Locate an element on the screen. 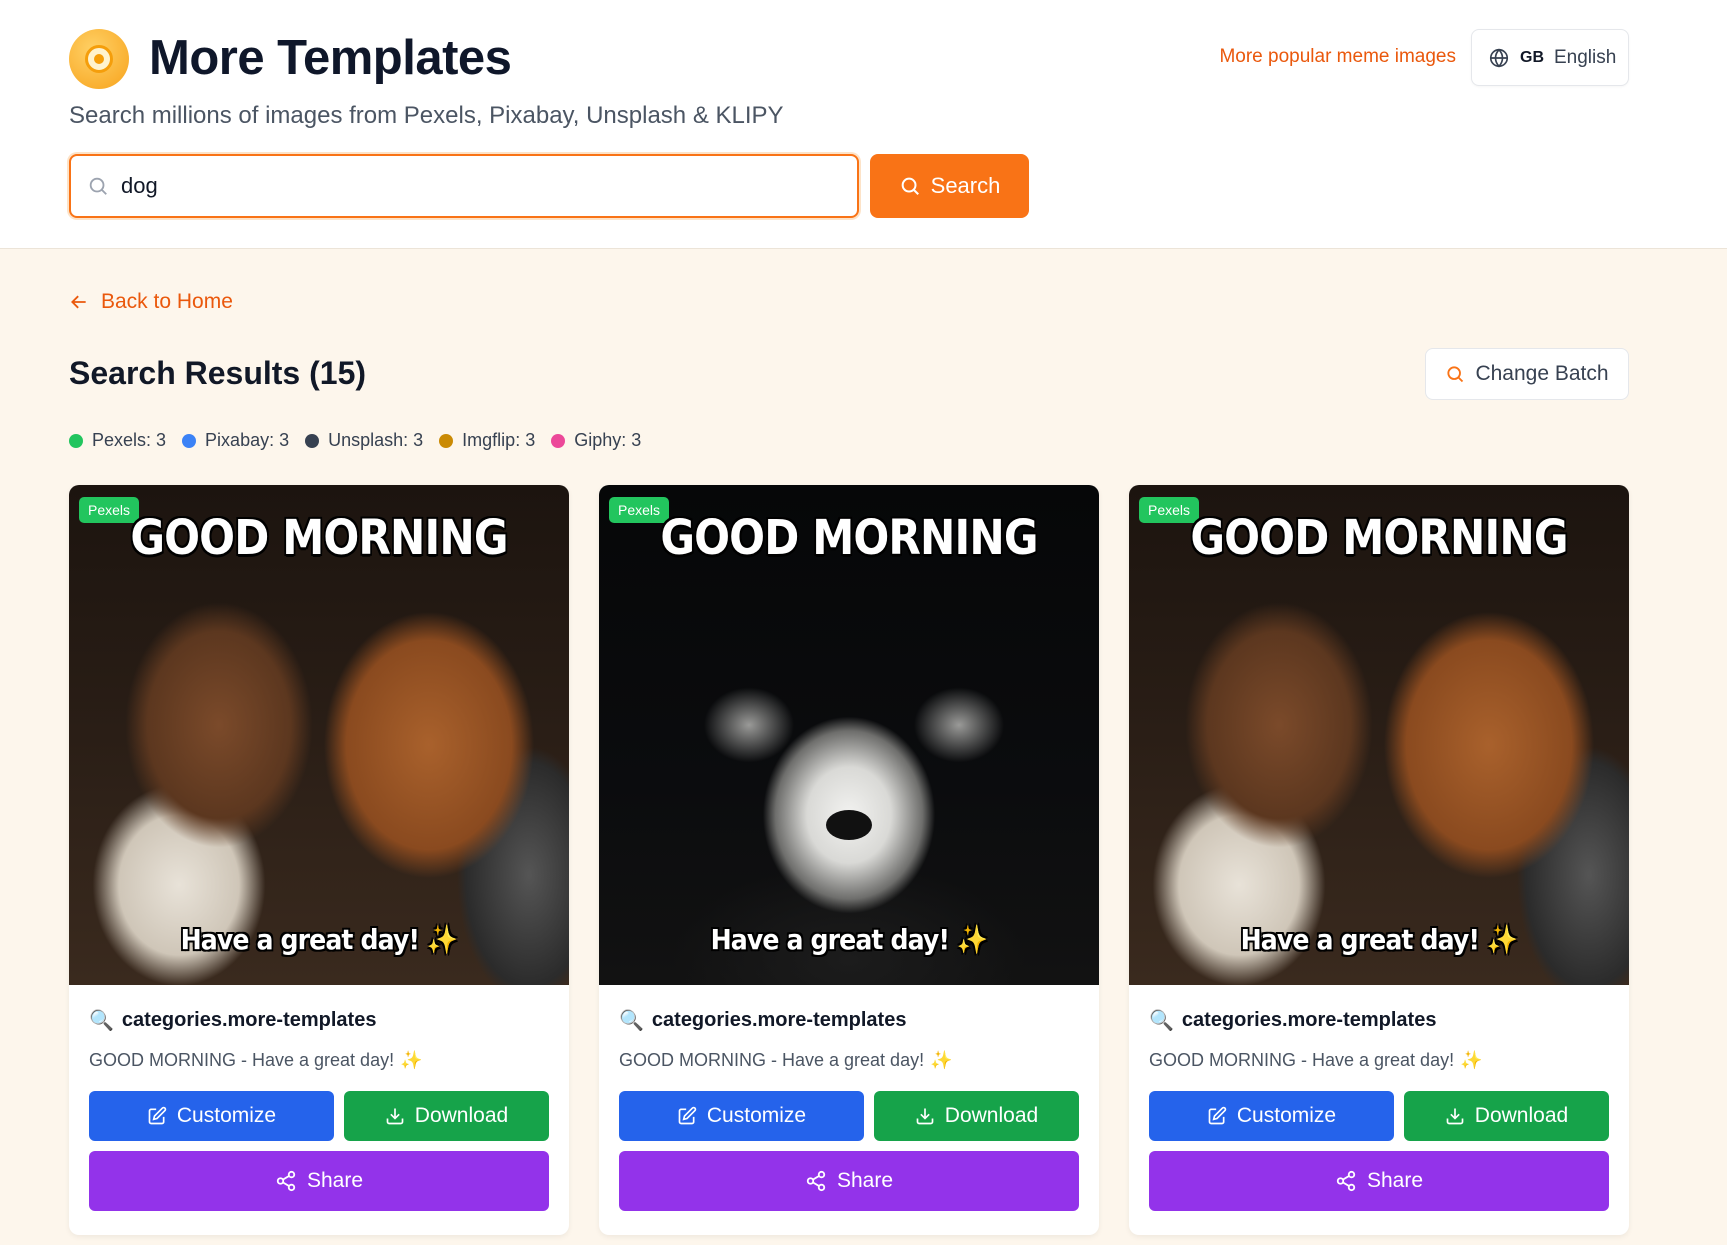 Image resolution: width=1727 pixels, height=1245 pixels. language-code: GB is located at coordinates (1532, 57).